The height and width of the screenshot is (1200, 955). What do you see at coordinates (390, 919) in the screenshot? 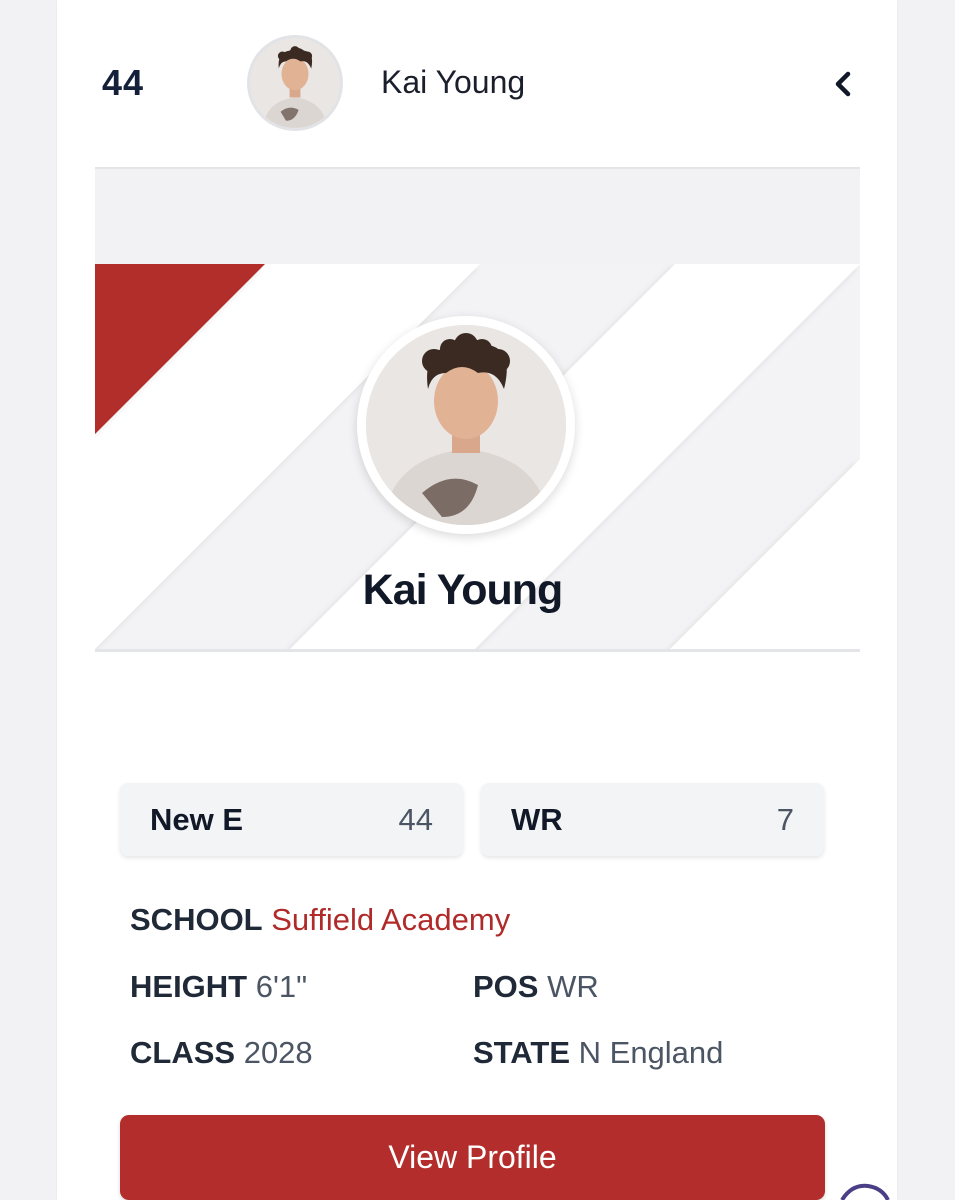
I see `school-link: Suffield Academy` at bounding box center [390, 919].